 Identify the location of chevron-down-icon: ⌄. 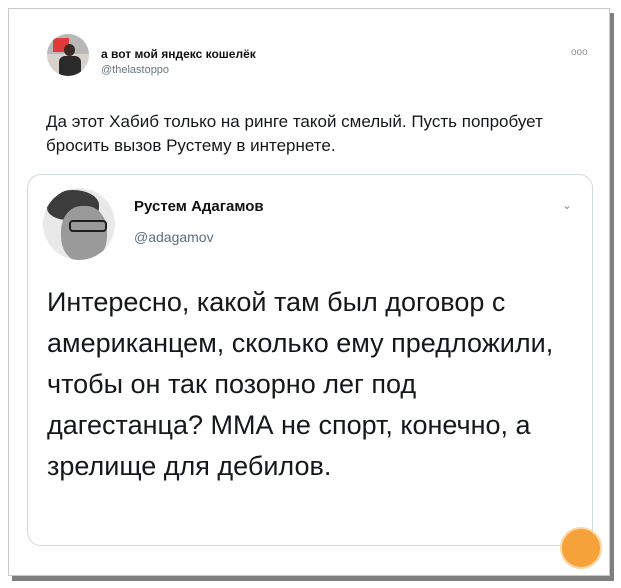
(567, 205).